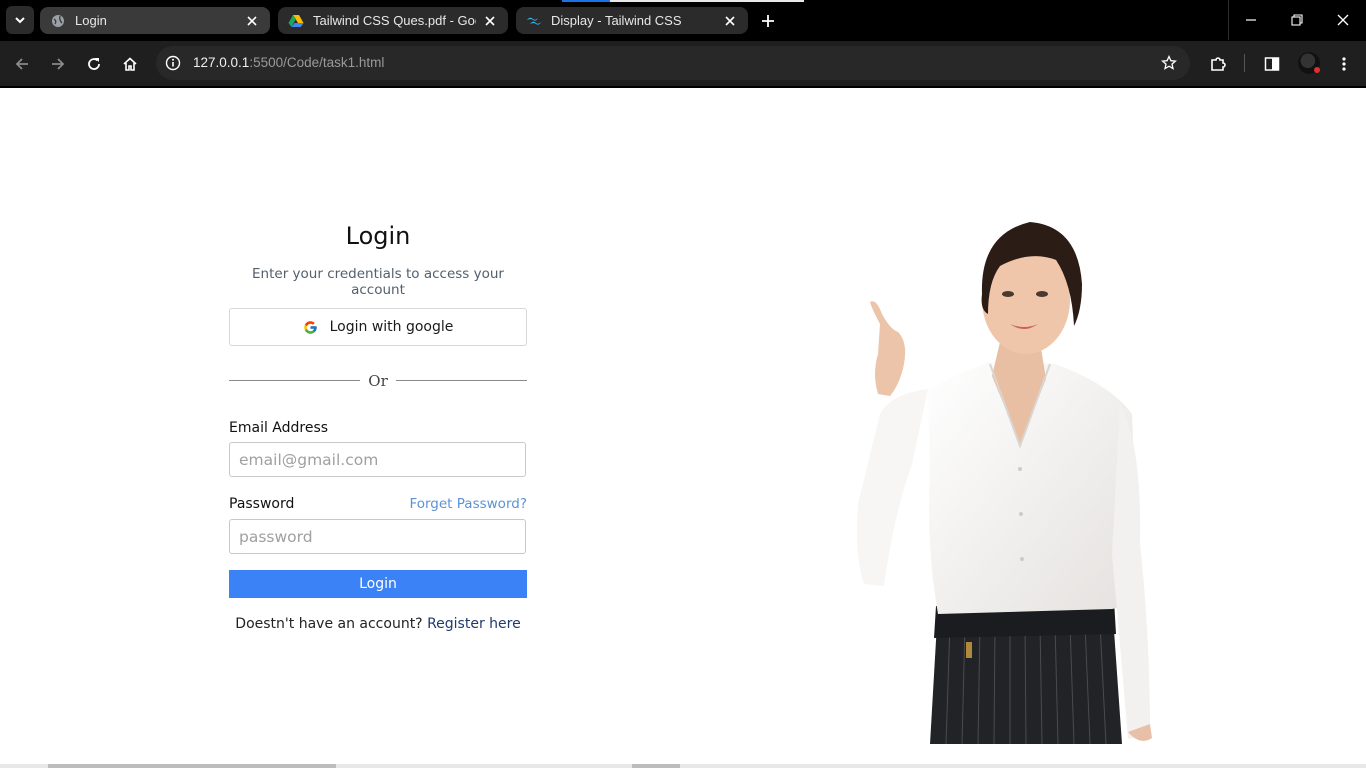 The width and height of the screenshot is (1366, 768). I want to click on tab-search-button, so click(20, 20).